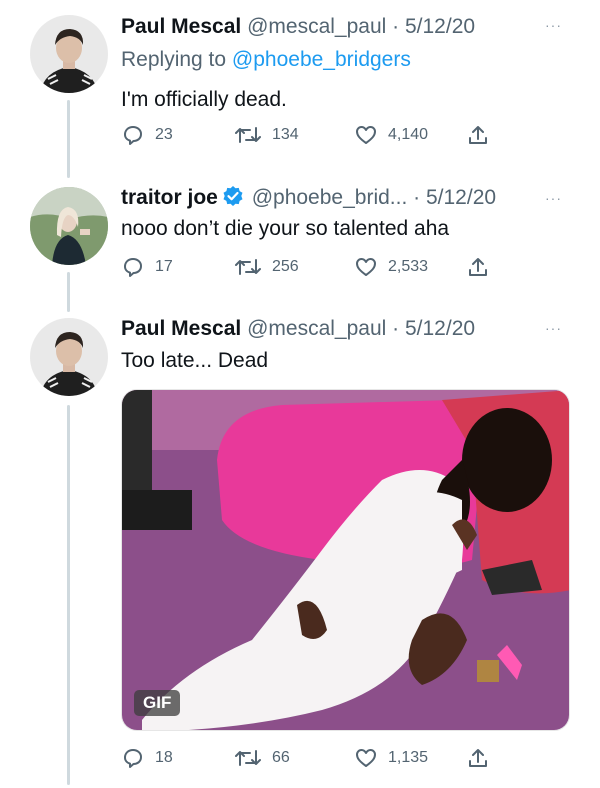 The width and height of the screenshot is (600, 788). I want to click on reply-button: 23, so click(147, 135).